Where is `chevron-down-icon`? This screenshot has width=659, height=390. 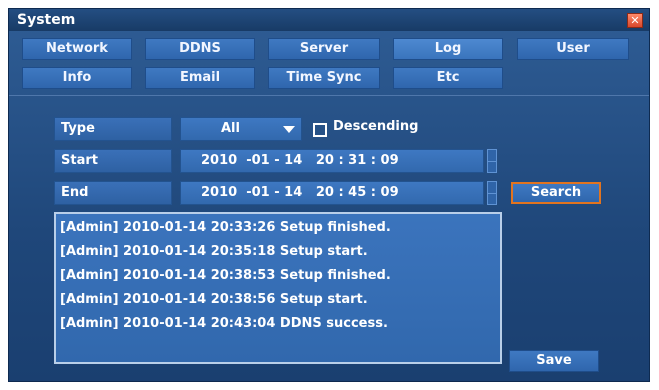
chevron-down-icon is located at coordinates (289, 129).